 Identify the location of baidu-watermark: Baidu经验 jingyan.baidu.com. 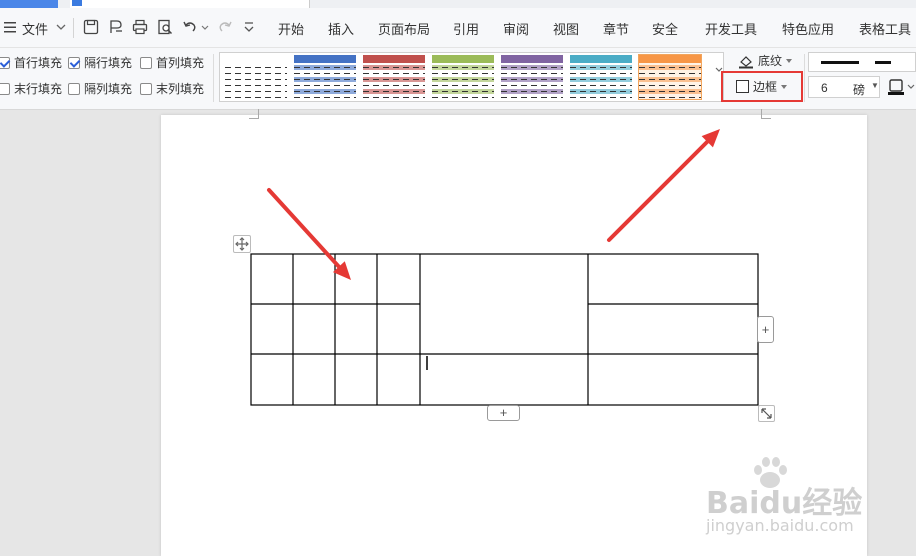
(806, 501).